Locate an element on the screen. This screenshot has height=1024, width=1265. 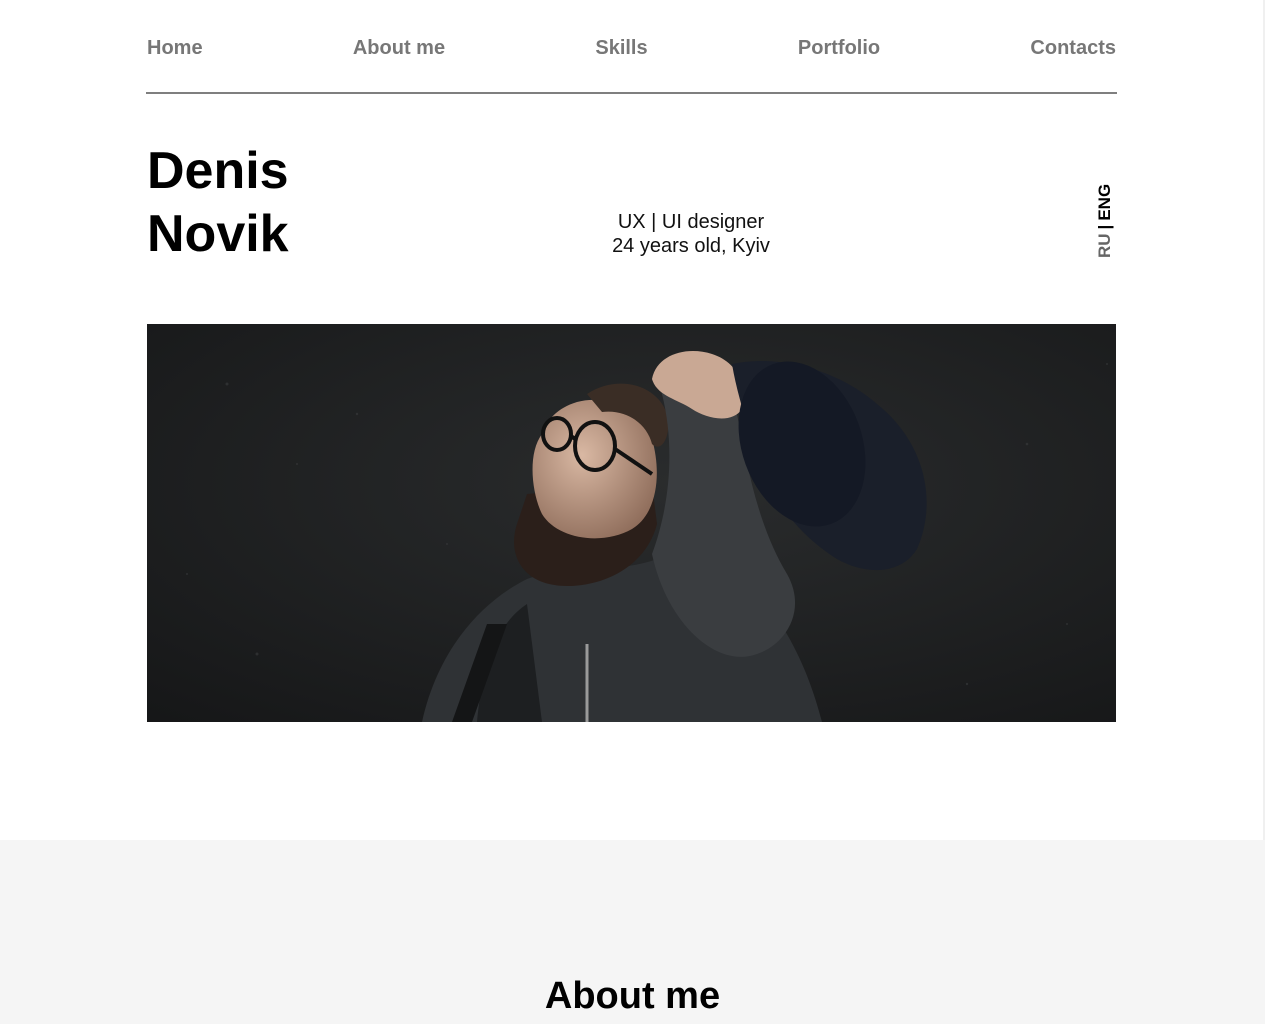
about-title: About me is located at coordinates (632, 996).